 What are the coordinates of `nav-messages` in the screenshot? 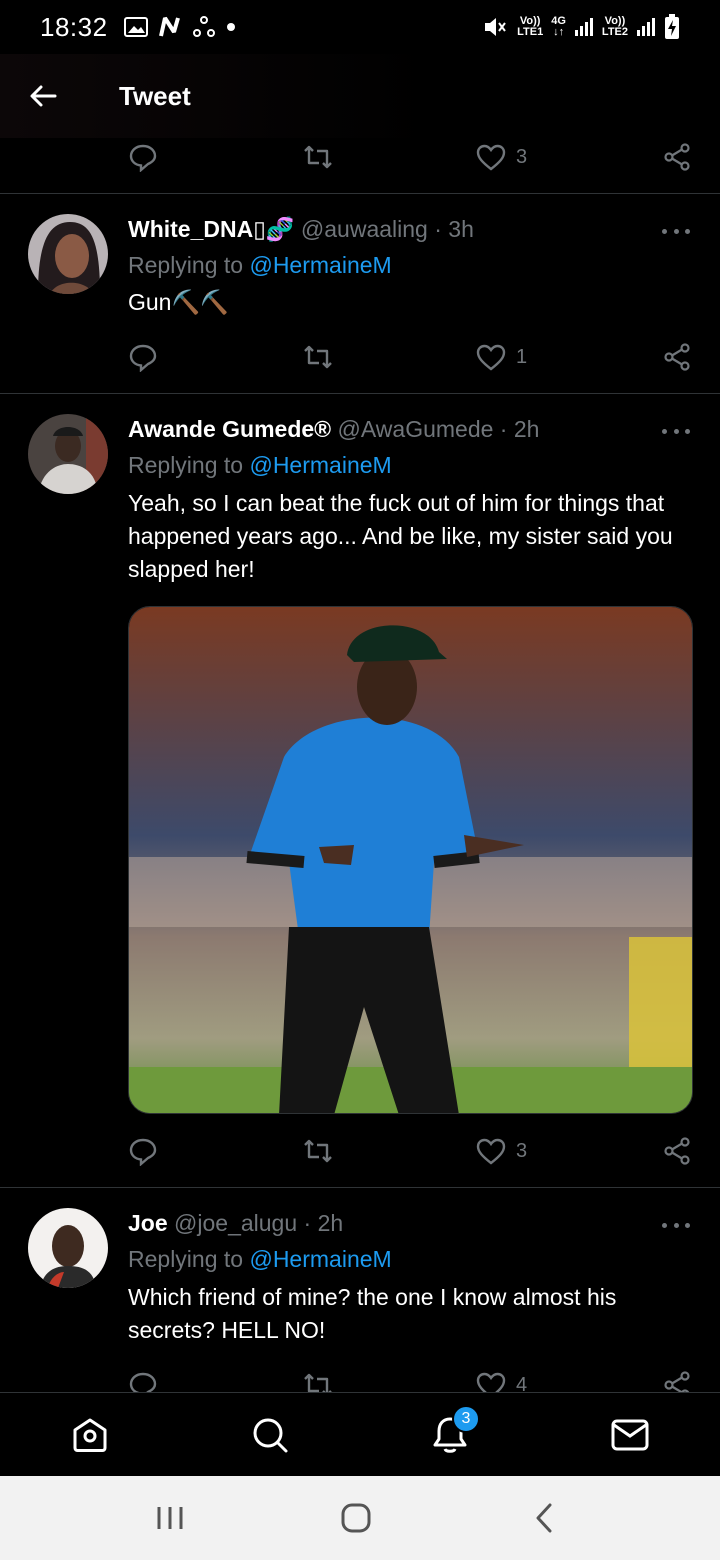 It's located at (630, 1435).